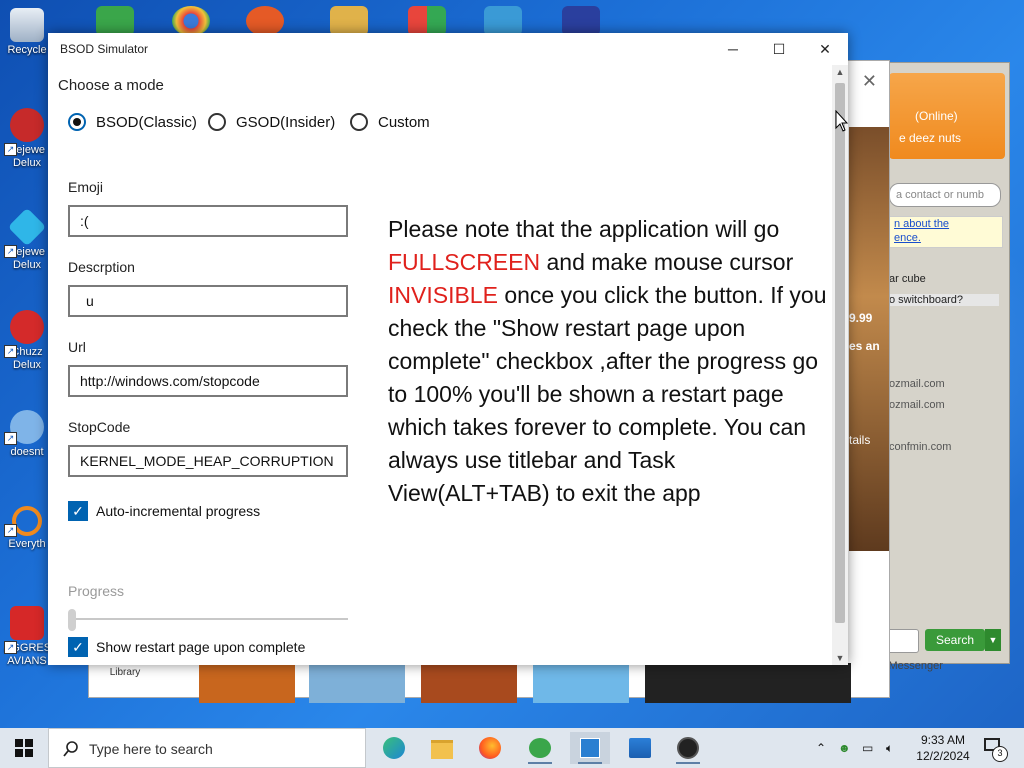  I want to click on file-explorer-icon, so click(442, 748).